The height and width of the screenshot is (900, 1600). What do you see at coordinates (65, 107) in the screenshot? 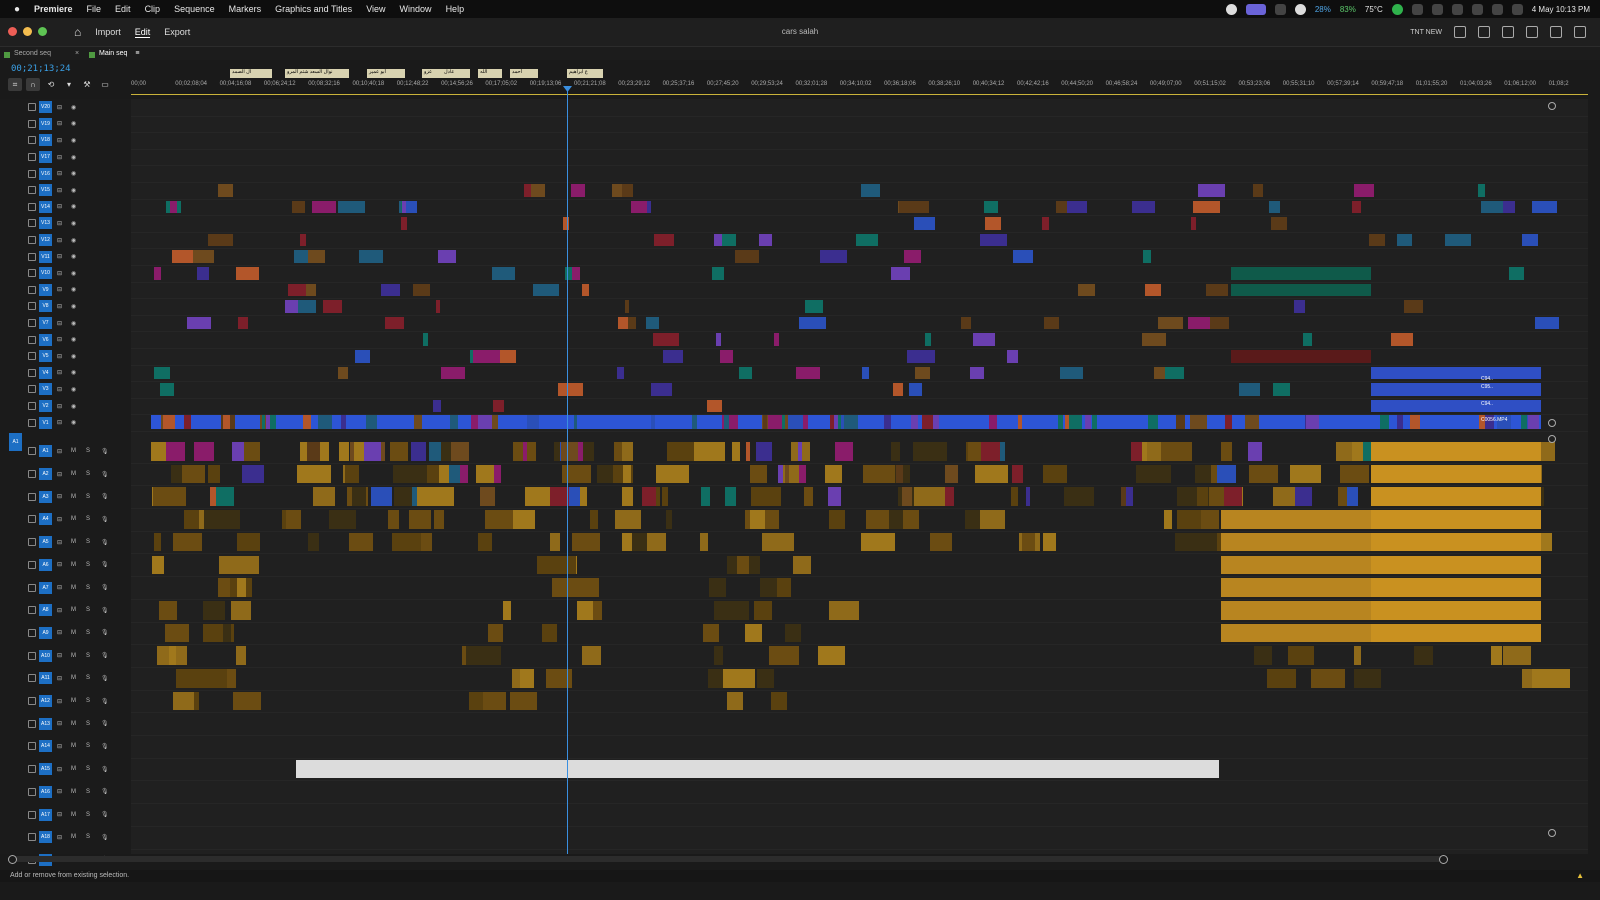
I see `video-track-header: V20 ⊟ ◉` at bounding box center [65, 107].